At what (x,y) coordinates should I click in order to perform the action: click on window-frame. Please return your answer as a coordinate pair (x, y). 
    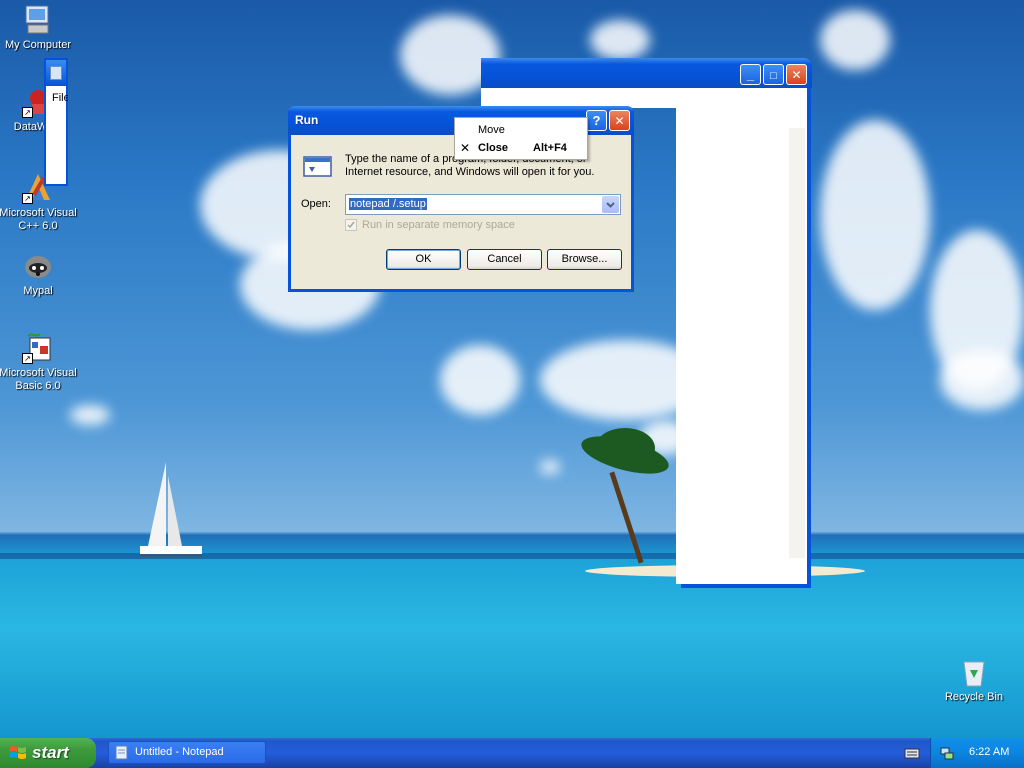
    Looking at the image, I should click on (809, 338).